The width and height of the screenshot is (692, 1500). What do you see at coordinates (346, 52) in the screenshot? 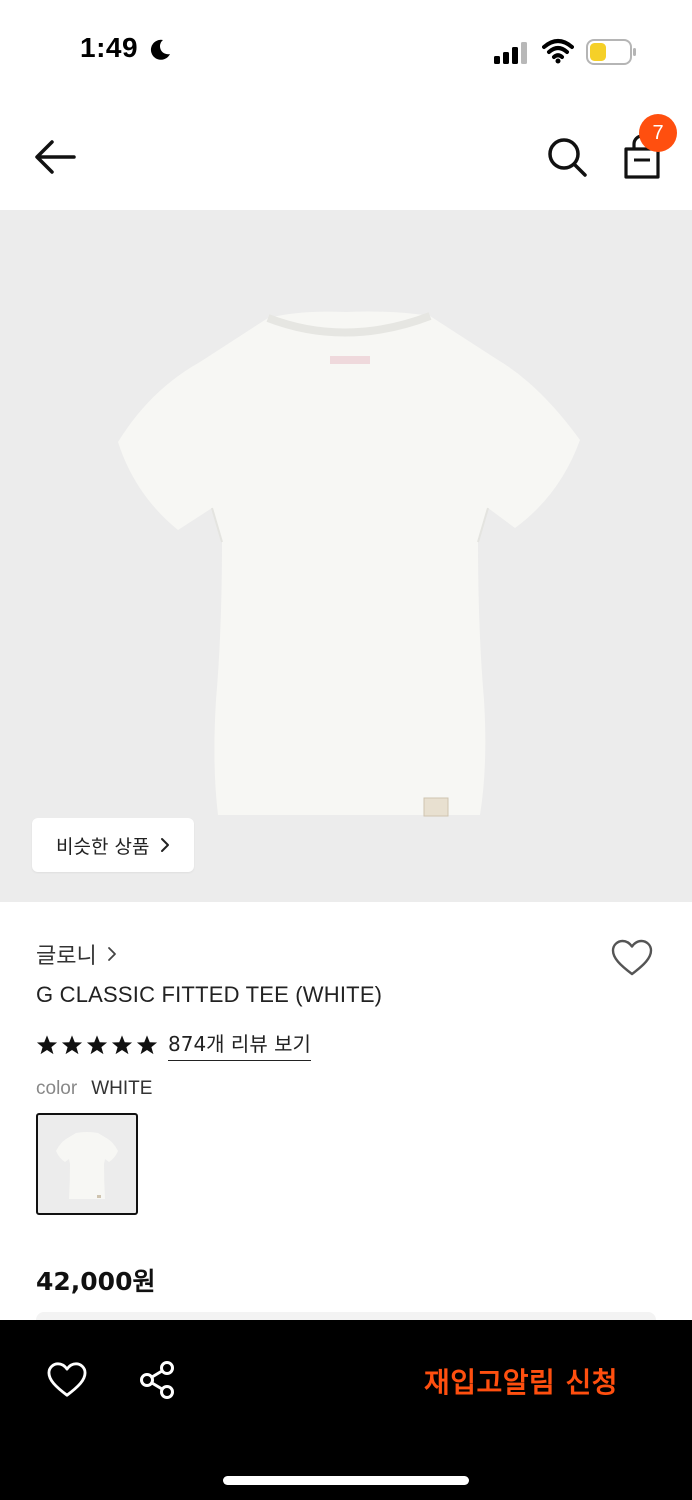
I see `status-bar: 1:49` at bounding box center [346, 52].